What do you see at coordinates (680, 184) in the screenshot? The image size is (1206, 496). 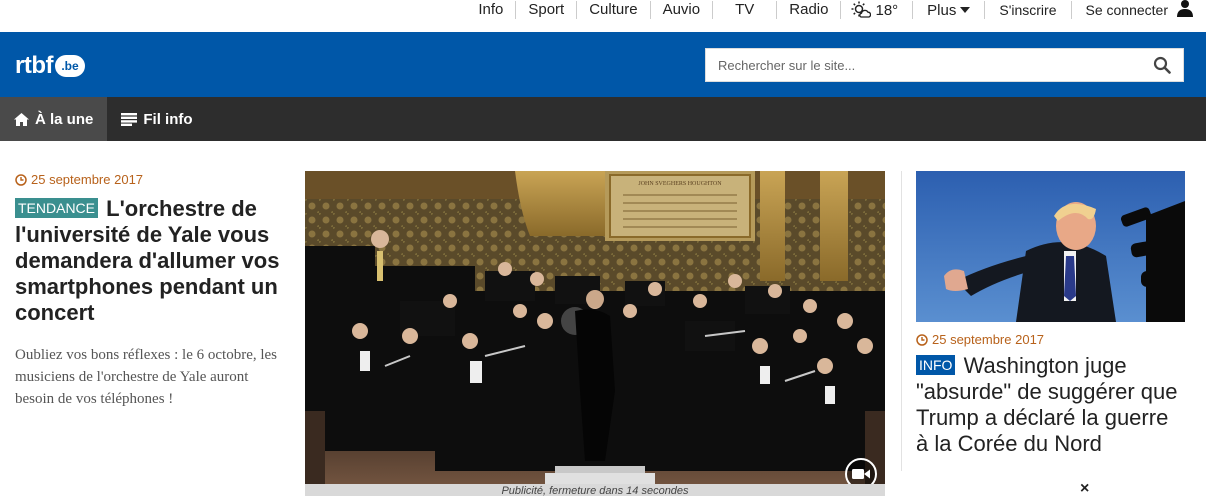 I see `plaque-text: JOHN SVEGHERS HOUGHTON` at bounding box center [680, 184].